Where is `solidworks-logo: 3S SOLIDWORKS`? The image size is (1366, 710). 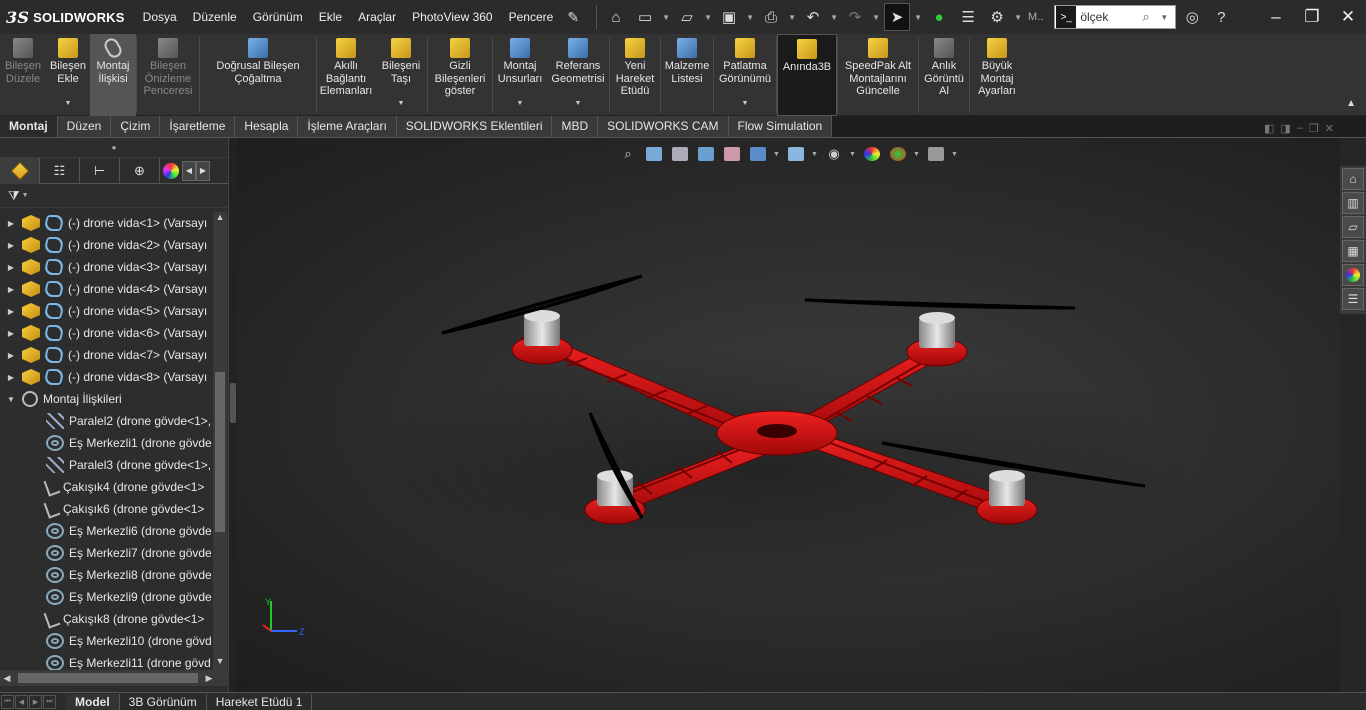
solidworks-logo: 3S SOLIDWORKS is located at coordinates (67, 17).